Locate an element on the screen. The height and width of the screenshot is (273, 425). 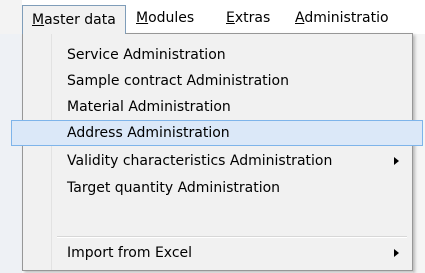
menu-extras: Extras is located at coordinates (248, 18).